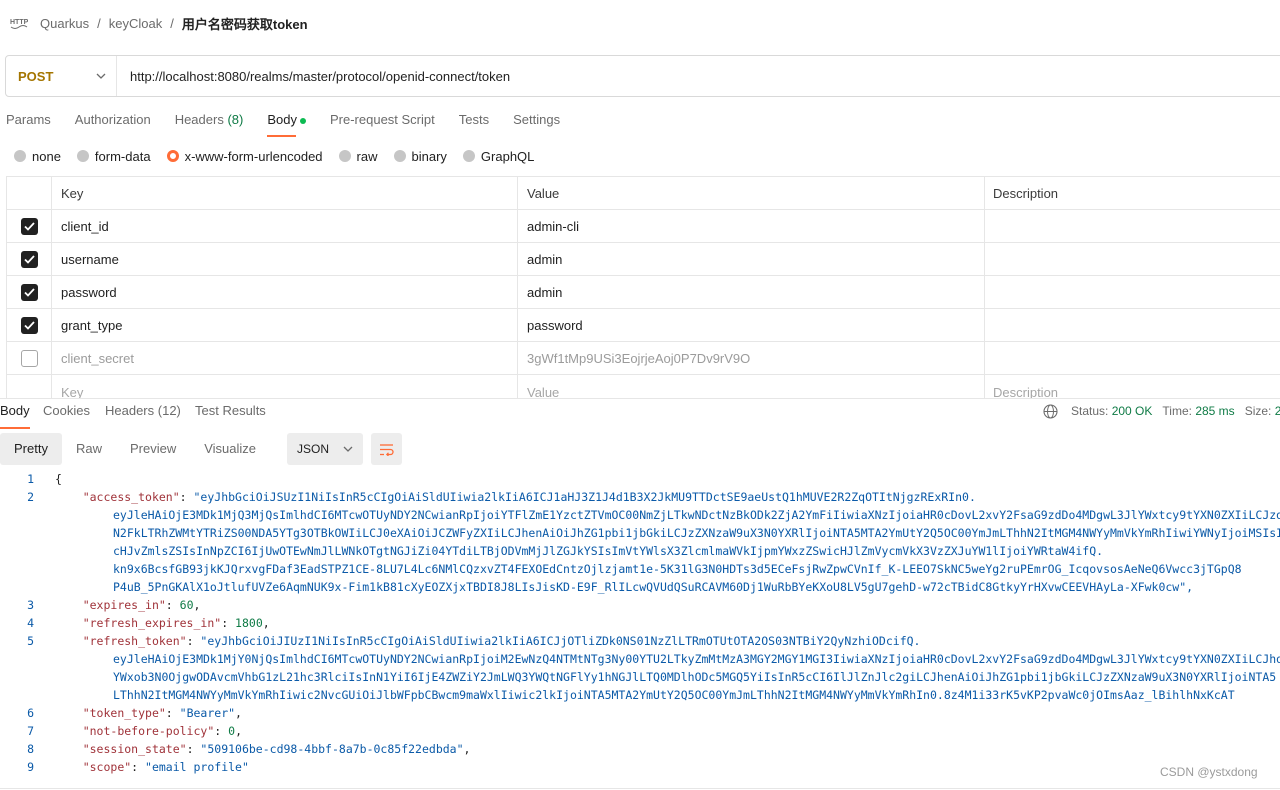  Describe the element at coordinates (285, 386) in the screenshot. I see `new-key-input: Key` at that location.